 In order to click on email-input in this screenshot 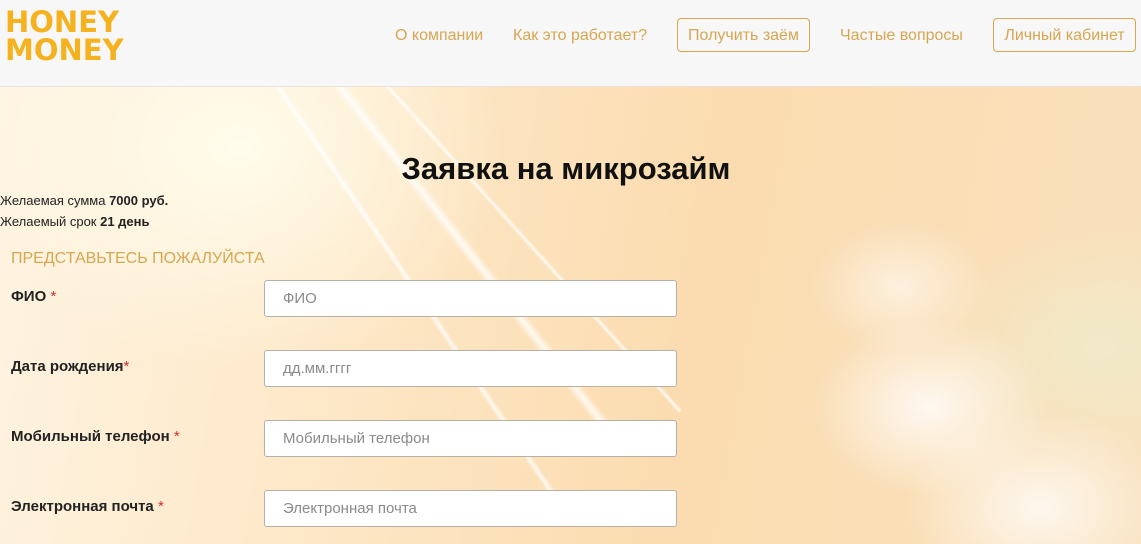, I will do `click(470, 508)`.